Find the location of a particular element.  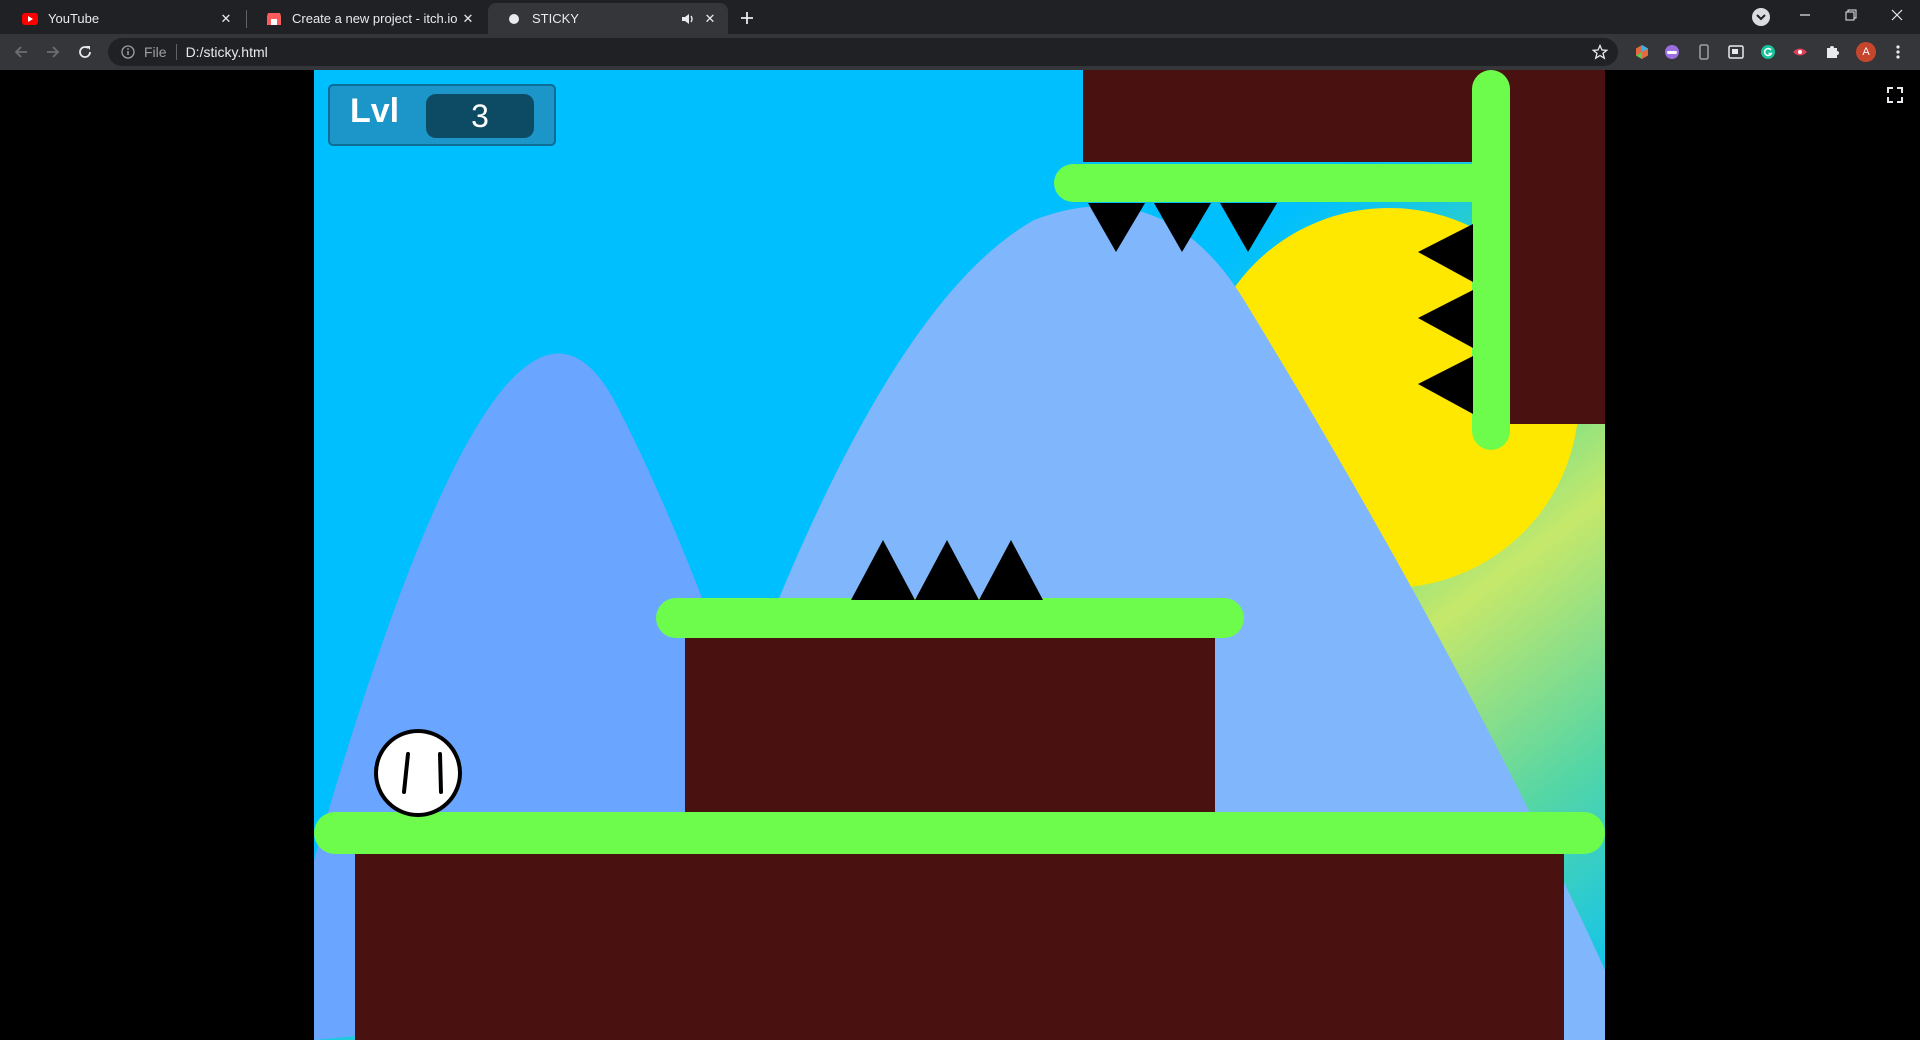

itchio-icon is located at coordinates (274, 19).